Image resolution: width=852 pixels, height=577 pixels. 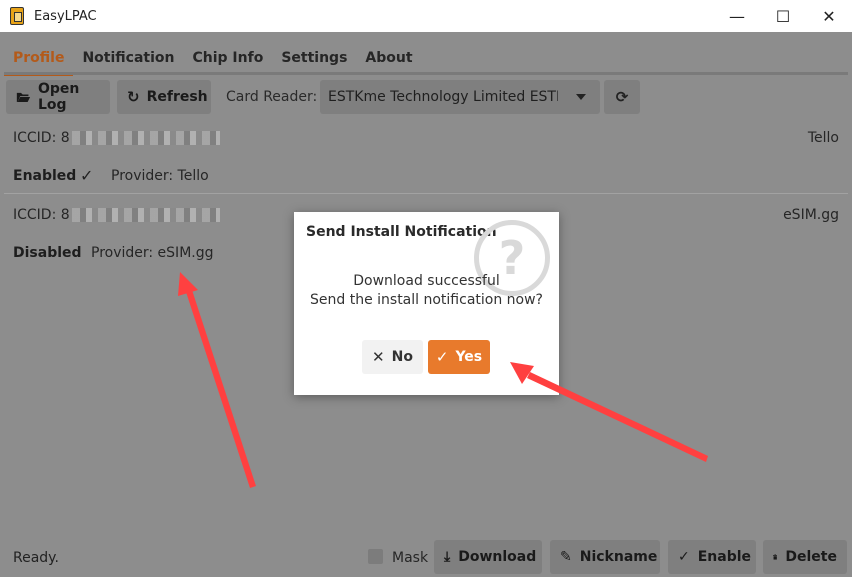 I want to click on enable-button: ✓ Enable, so click(x=712, y=557).